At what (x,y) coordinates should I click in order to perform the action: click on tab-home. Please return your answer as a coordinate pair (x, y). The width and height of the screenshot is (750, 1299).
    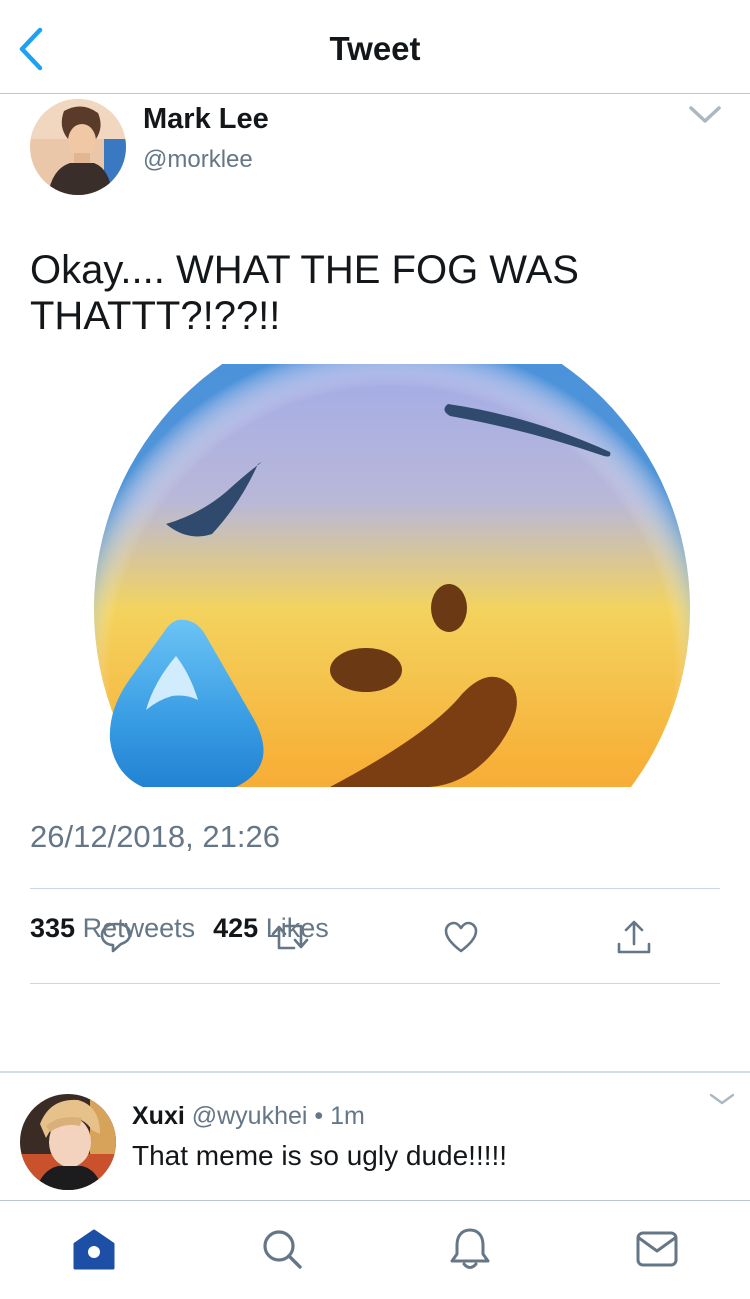
    Looking at the image, I should click on (94, 1249).